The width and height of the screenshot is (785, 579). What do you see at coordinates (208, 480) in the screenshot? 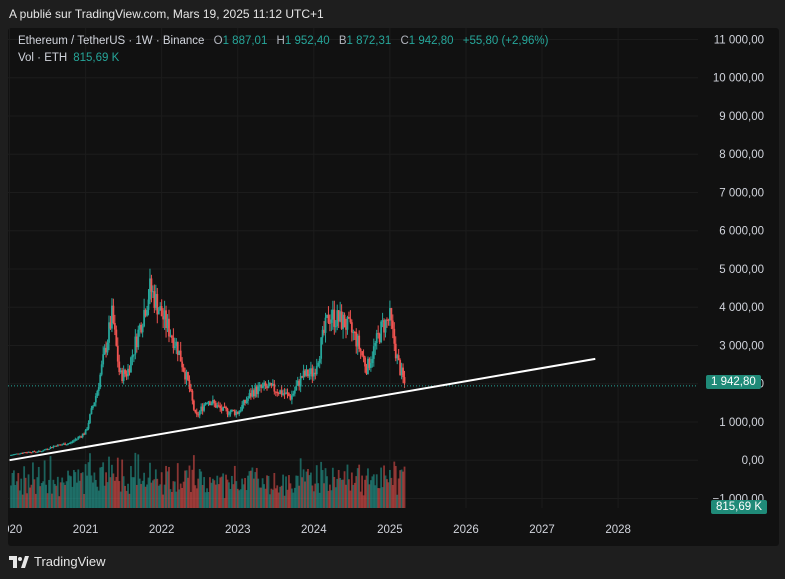
I see `volume-bars` at bounding box center [208, 480].